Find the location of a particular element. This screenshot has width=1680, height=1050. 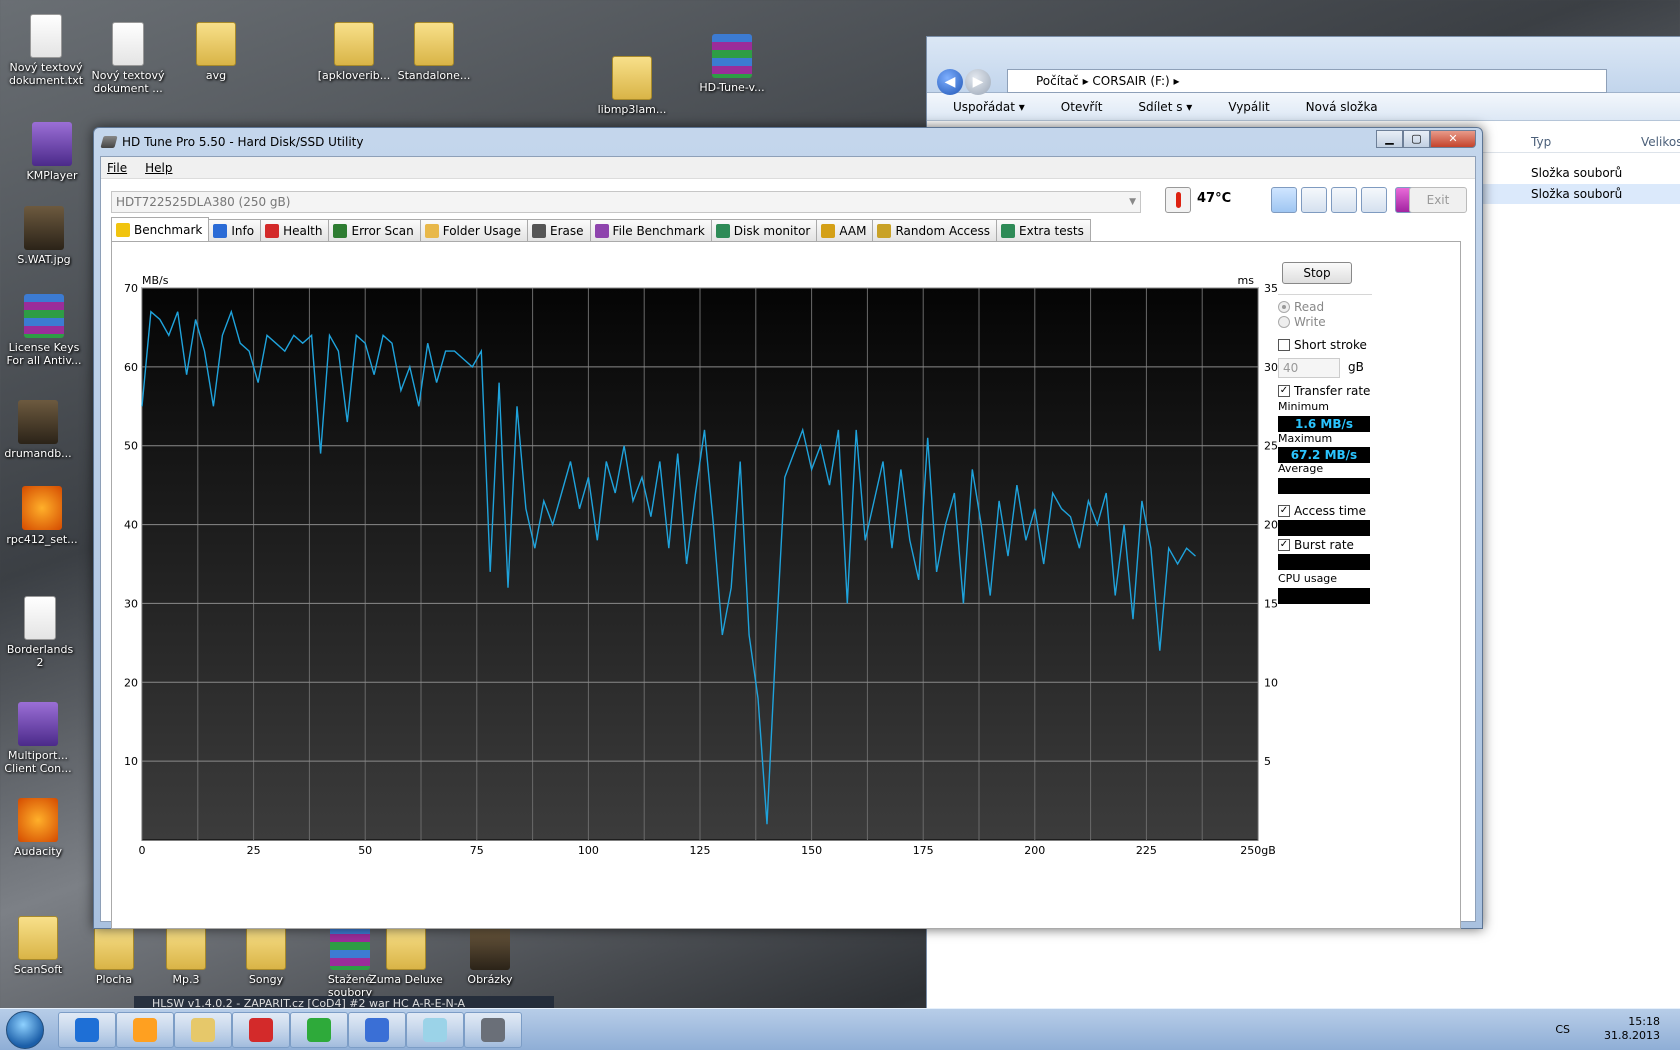

hlsw-icon is located at coordinates (261, 1030).